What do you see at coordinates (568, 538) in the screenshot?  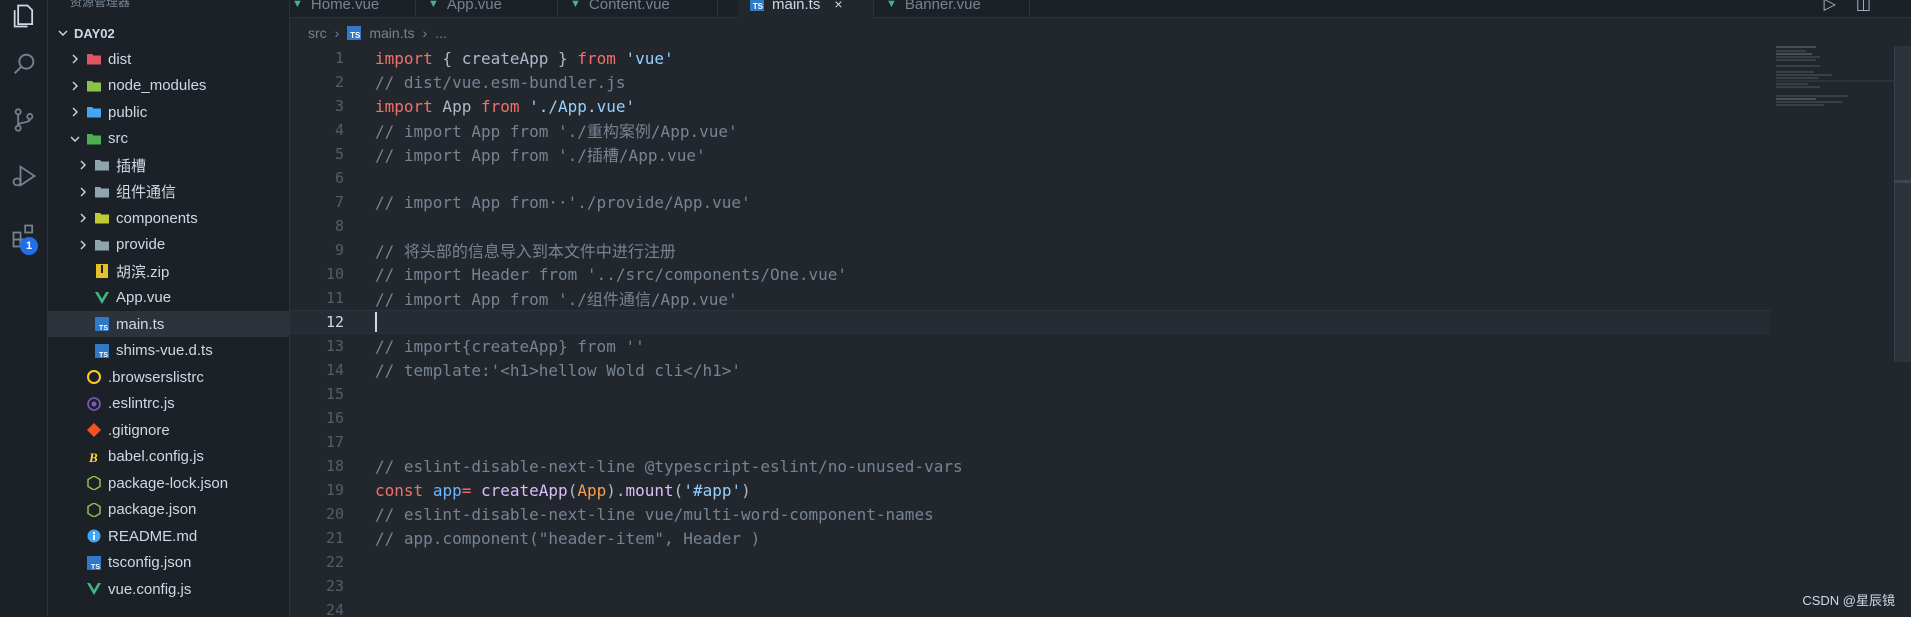 I see `code-text: // app.component("header-item", Header )` at bounding box center [568, 538].